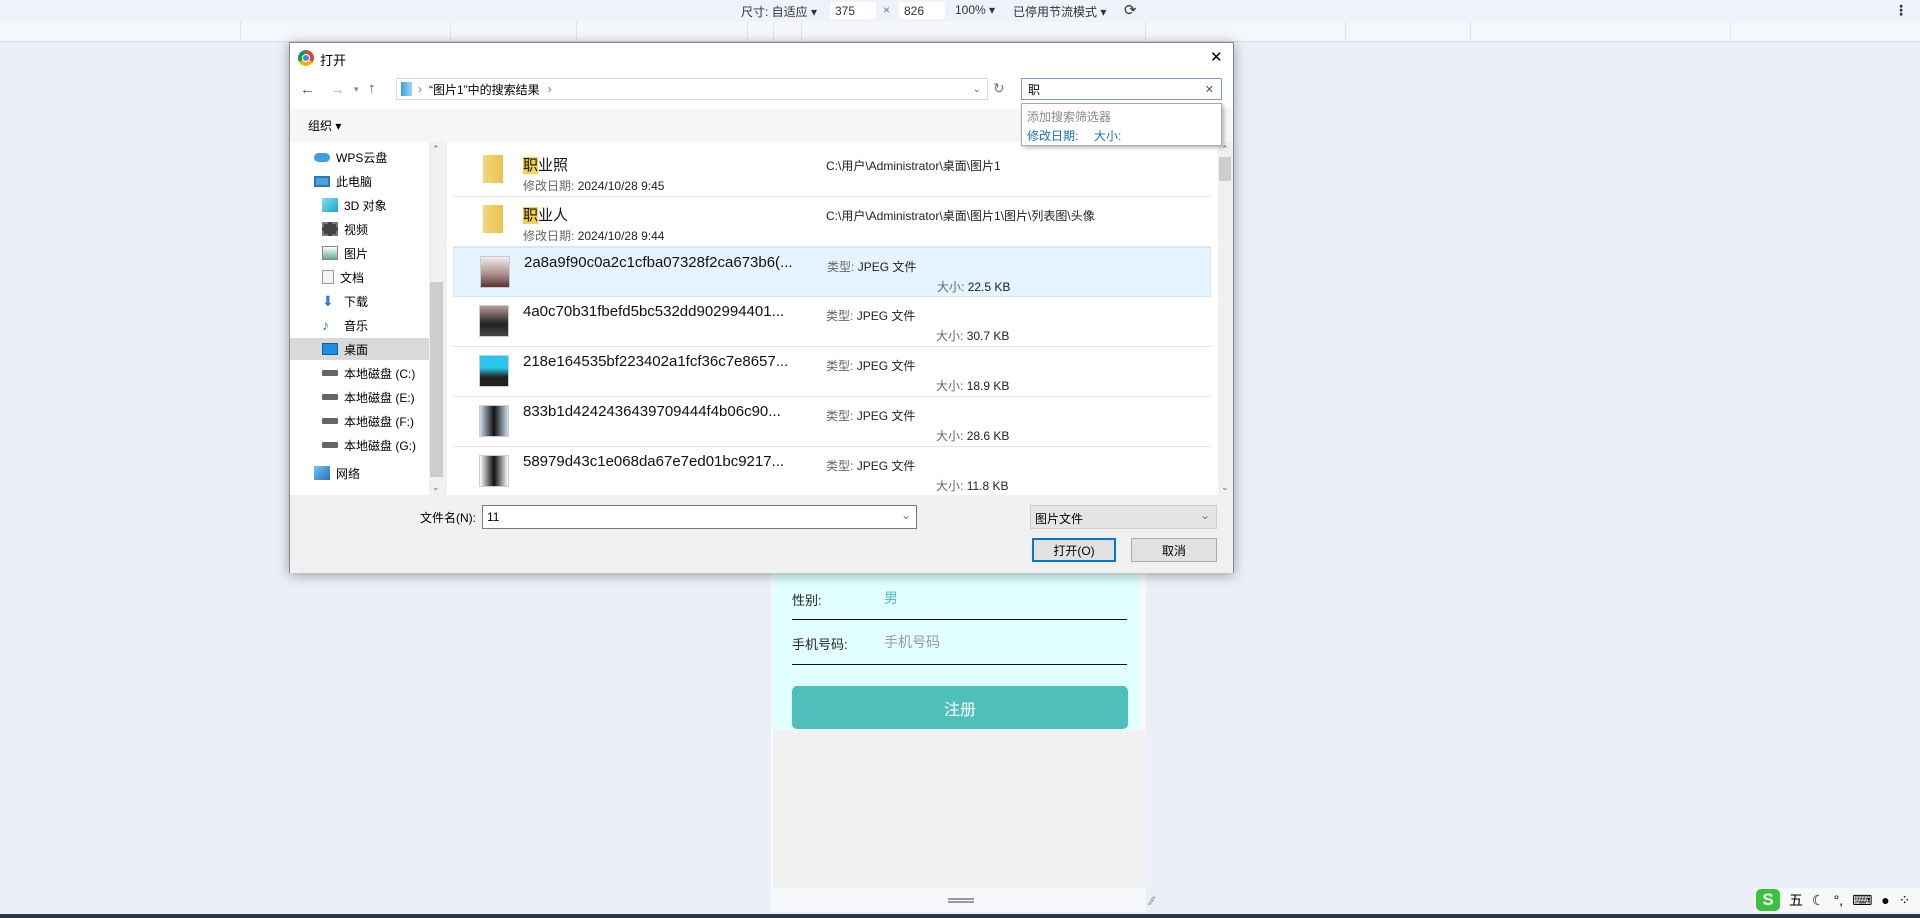  I want to click on sidebar-item: 此电脑, so click(359, 181).